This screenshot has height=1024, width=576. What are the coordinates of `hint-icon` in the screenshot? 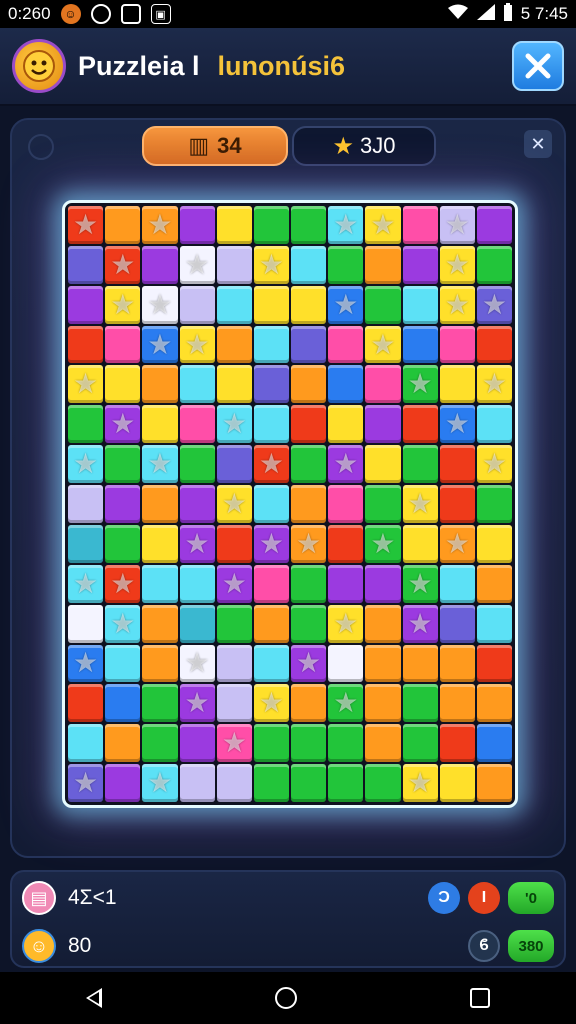 It's located at (41, 147).